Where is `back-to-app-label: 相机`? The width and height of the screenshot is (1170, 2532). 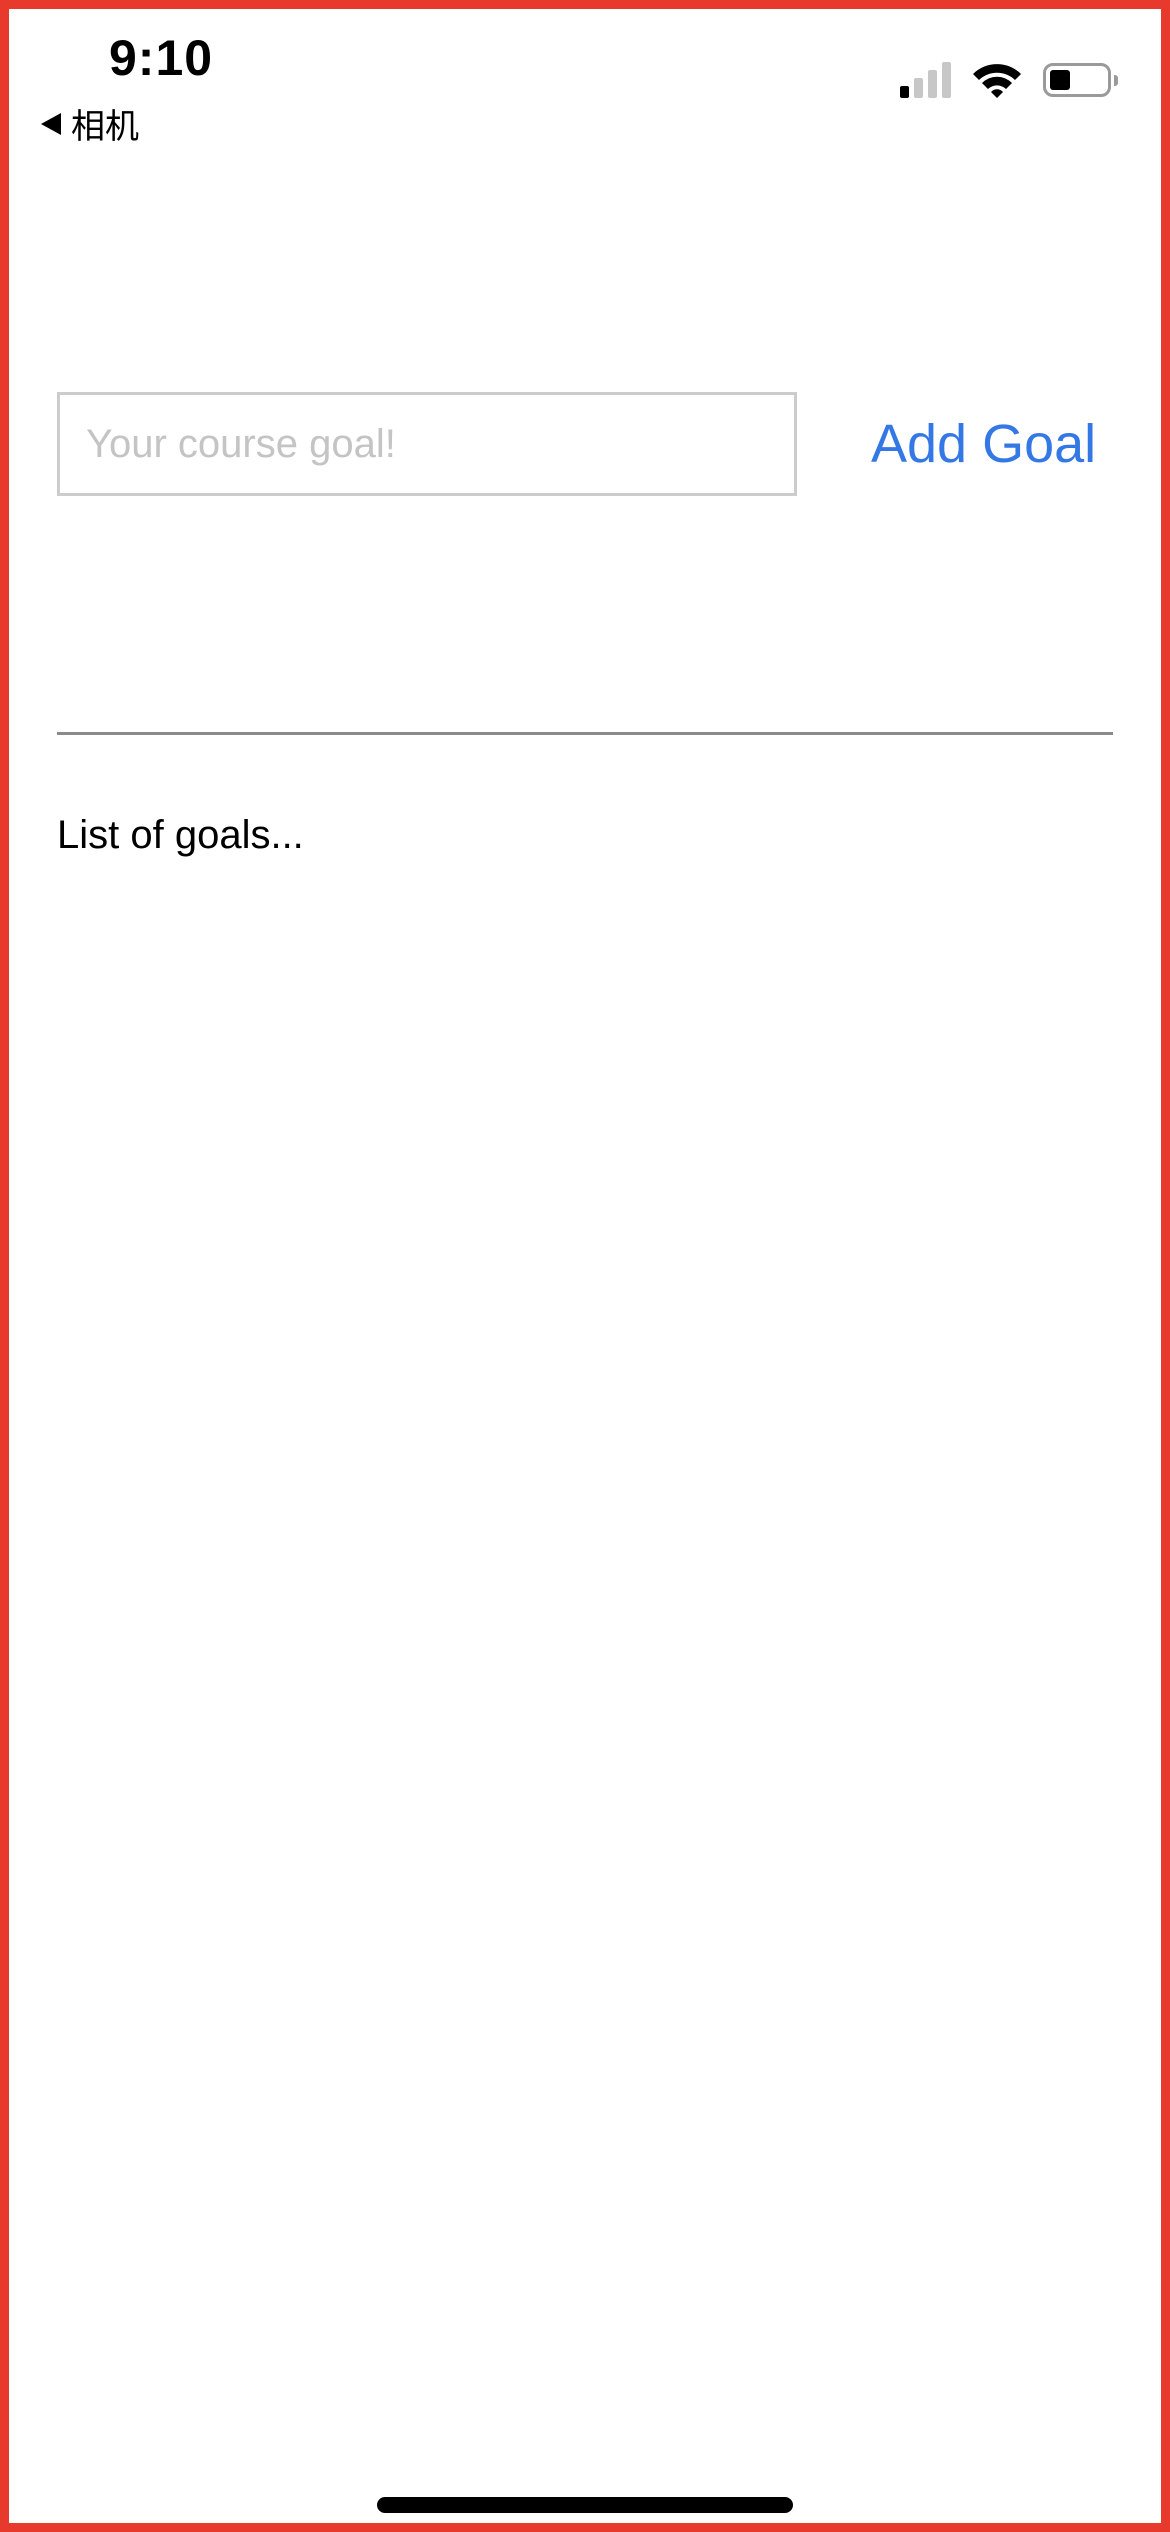 back-to-app-label: 相机 is located at coordinates (105, 127).